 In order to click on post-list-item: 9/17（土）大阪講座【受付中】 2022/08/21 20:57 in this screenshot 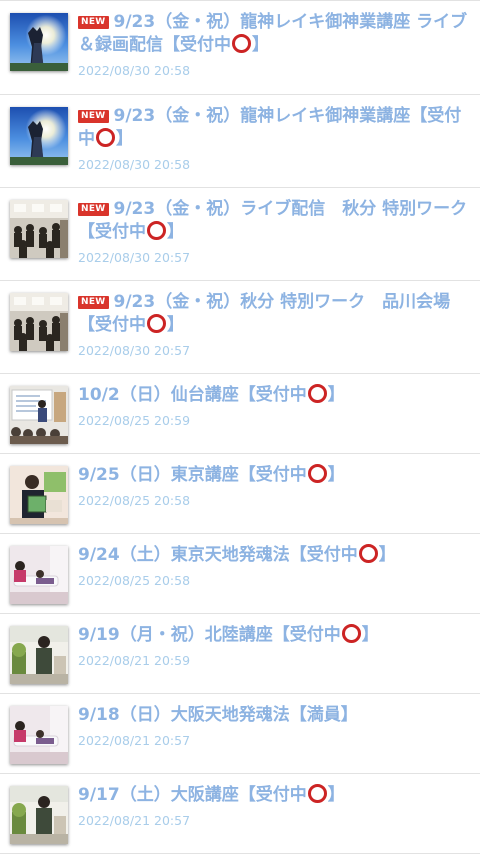, I will do `click(240, 814)`.